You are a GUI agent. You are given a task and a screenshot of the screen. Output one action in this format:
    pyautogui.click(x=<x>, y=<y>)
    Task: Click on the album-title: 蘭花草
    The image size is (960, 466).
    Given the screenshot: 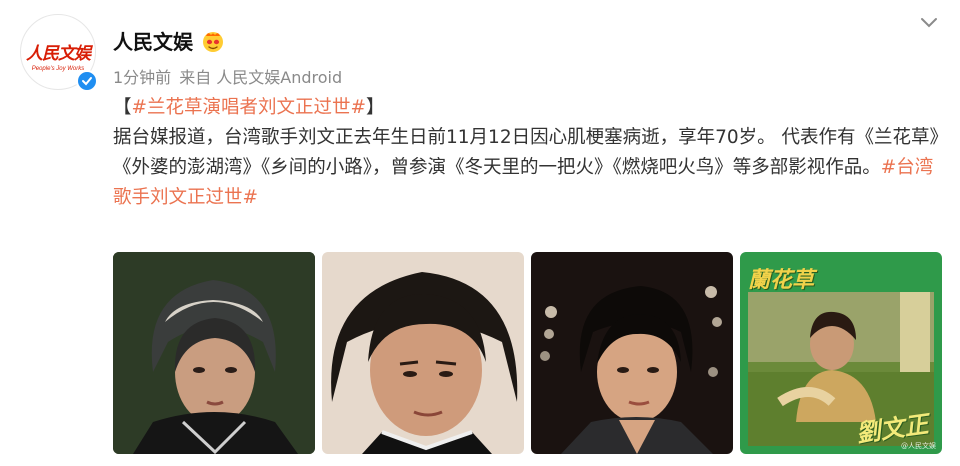 What is the action you would take?
    pyautogui.click(x=781, y=280)
    